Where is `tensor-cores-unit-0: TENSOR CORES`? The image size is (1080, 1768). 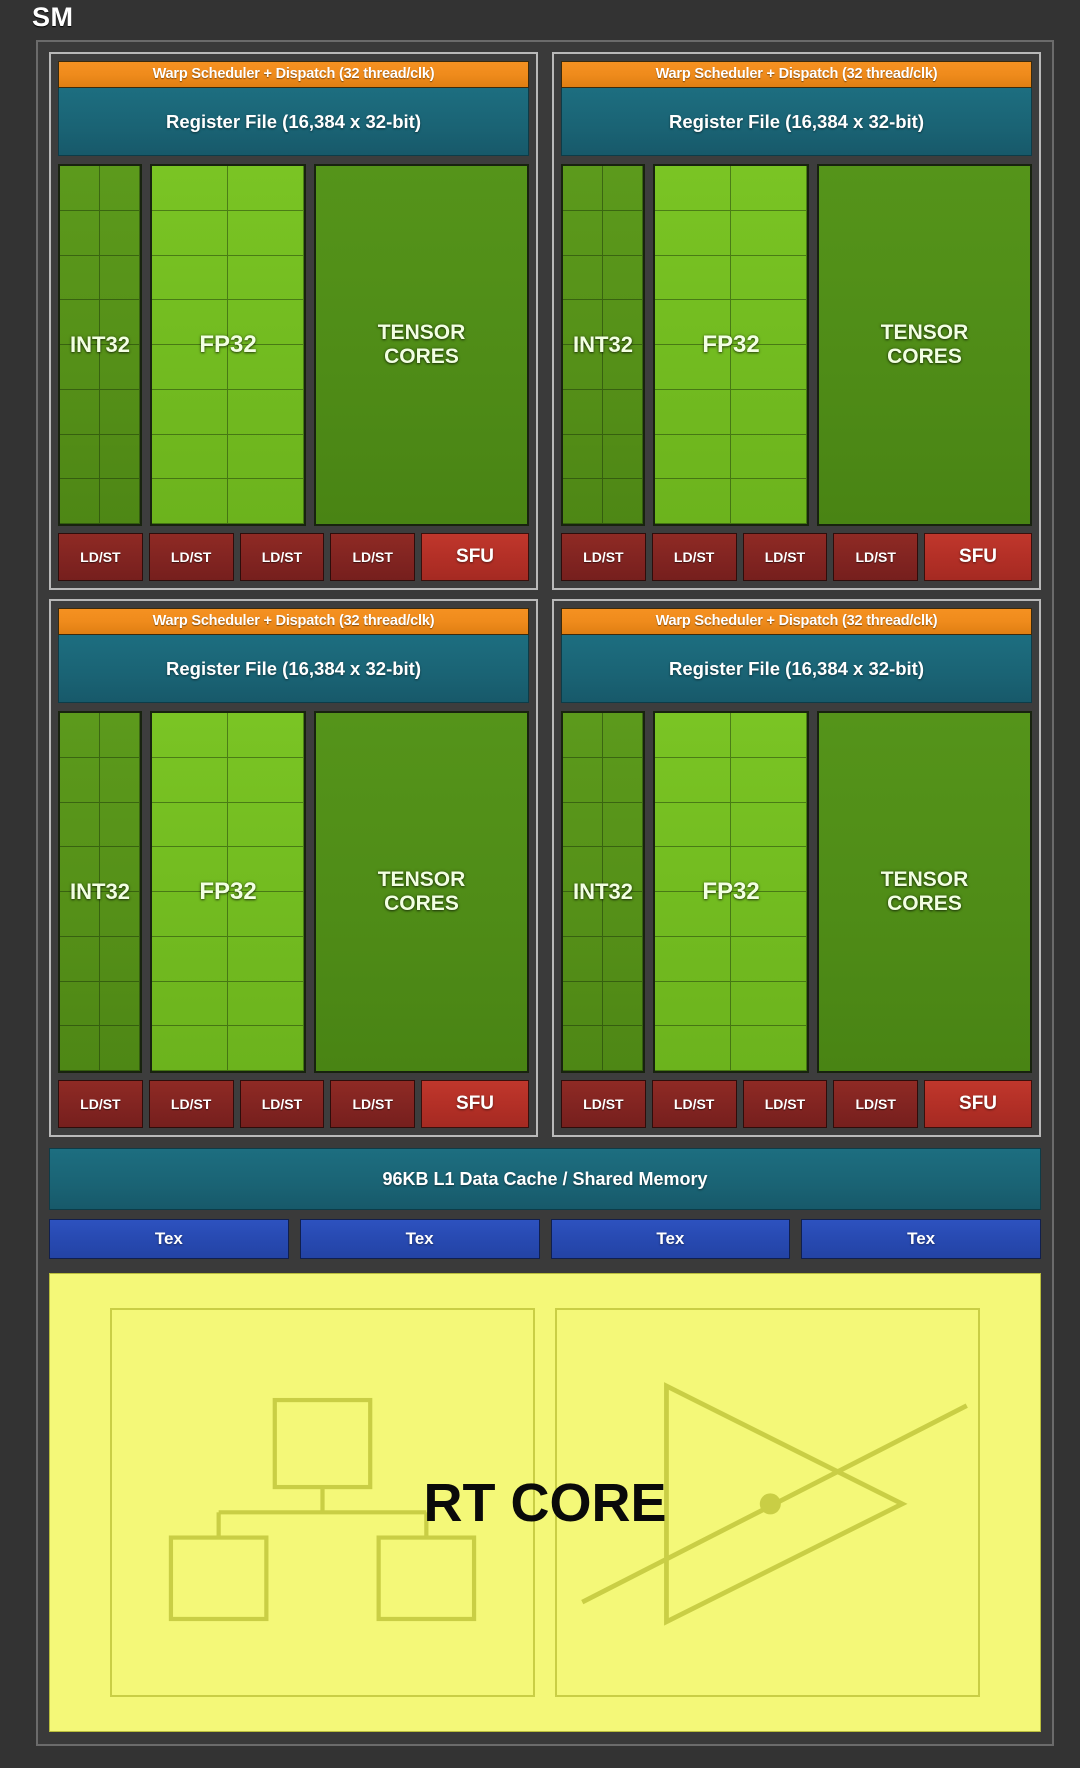 tensor-cores-unit-0: TENSOR CORES is located at coordinates (421, 345).